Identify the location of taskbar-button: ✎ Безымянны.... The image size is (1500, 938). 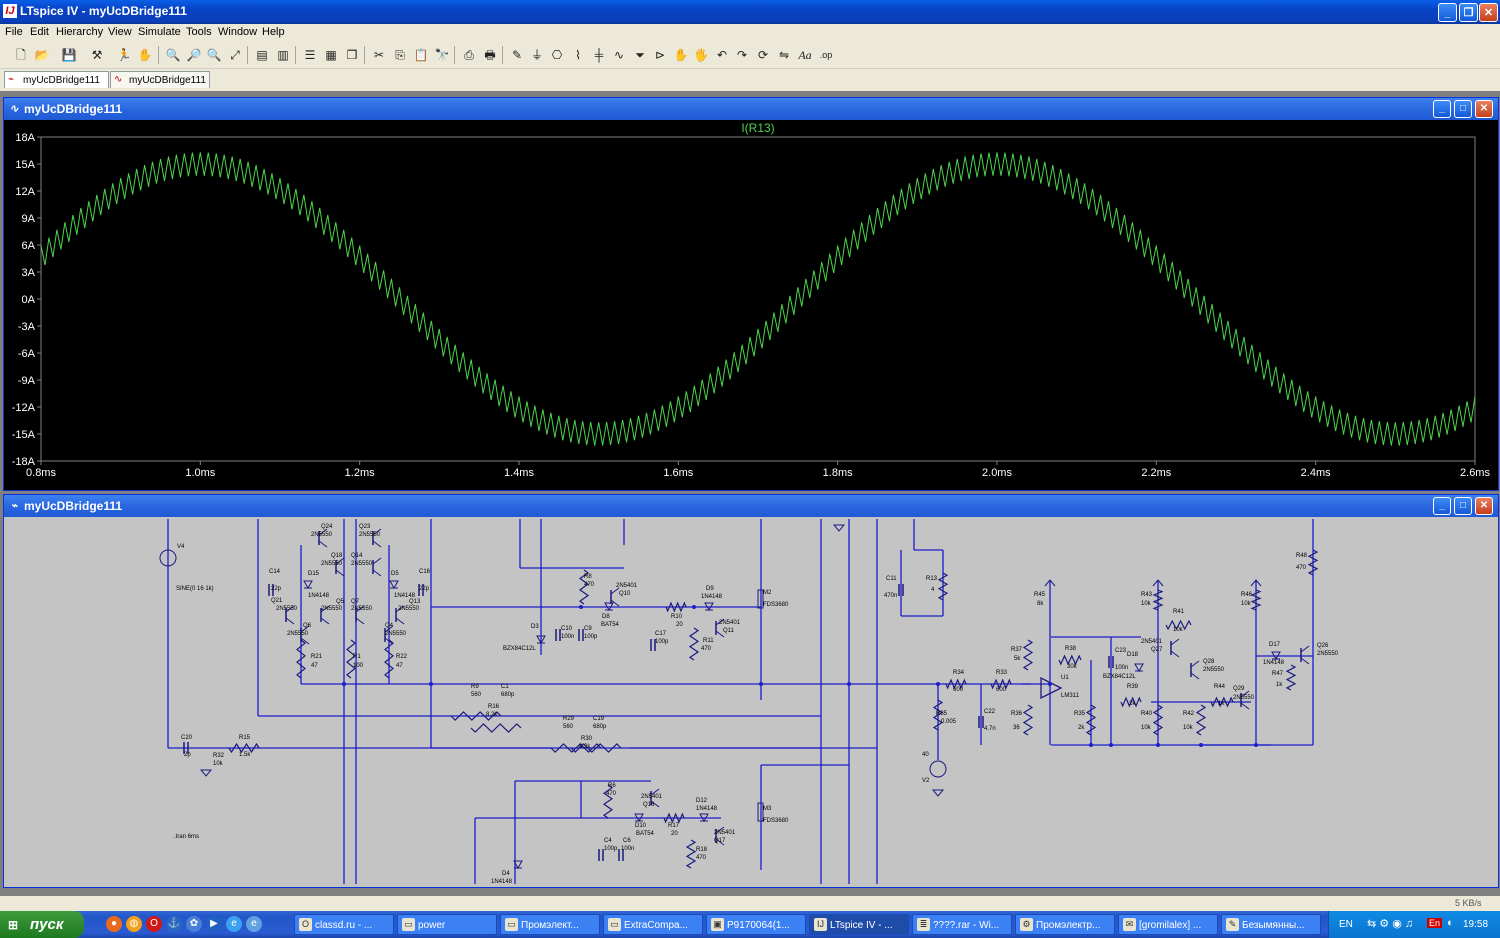
(1271, 924).